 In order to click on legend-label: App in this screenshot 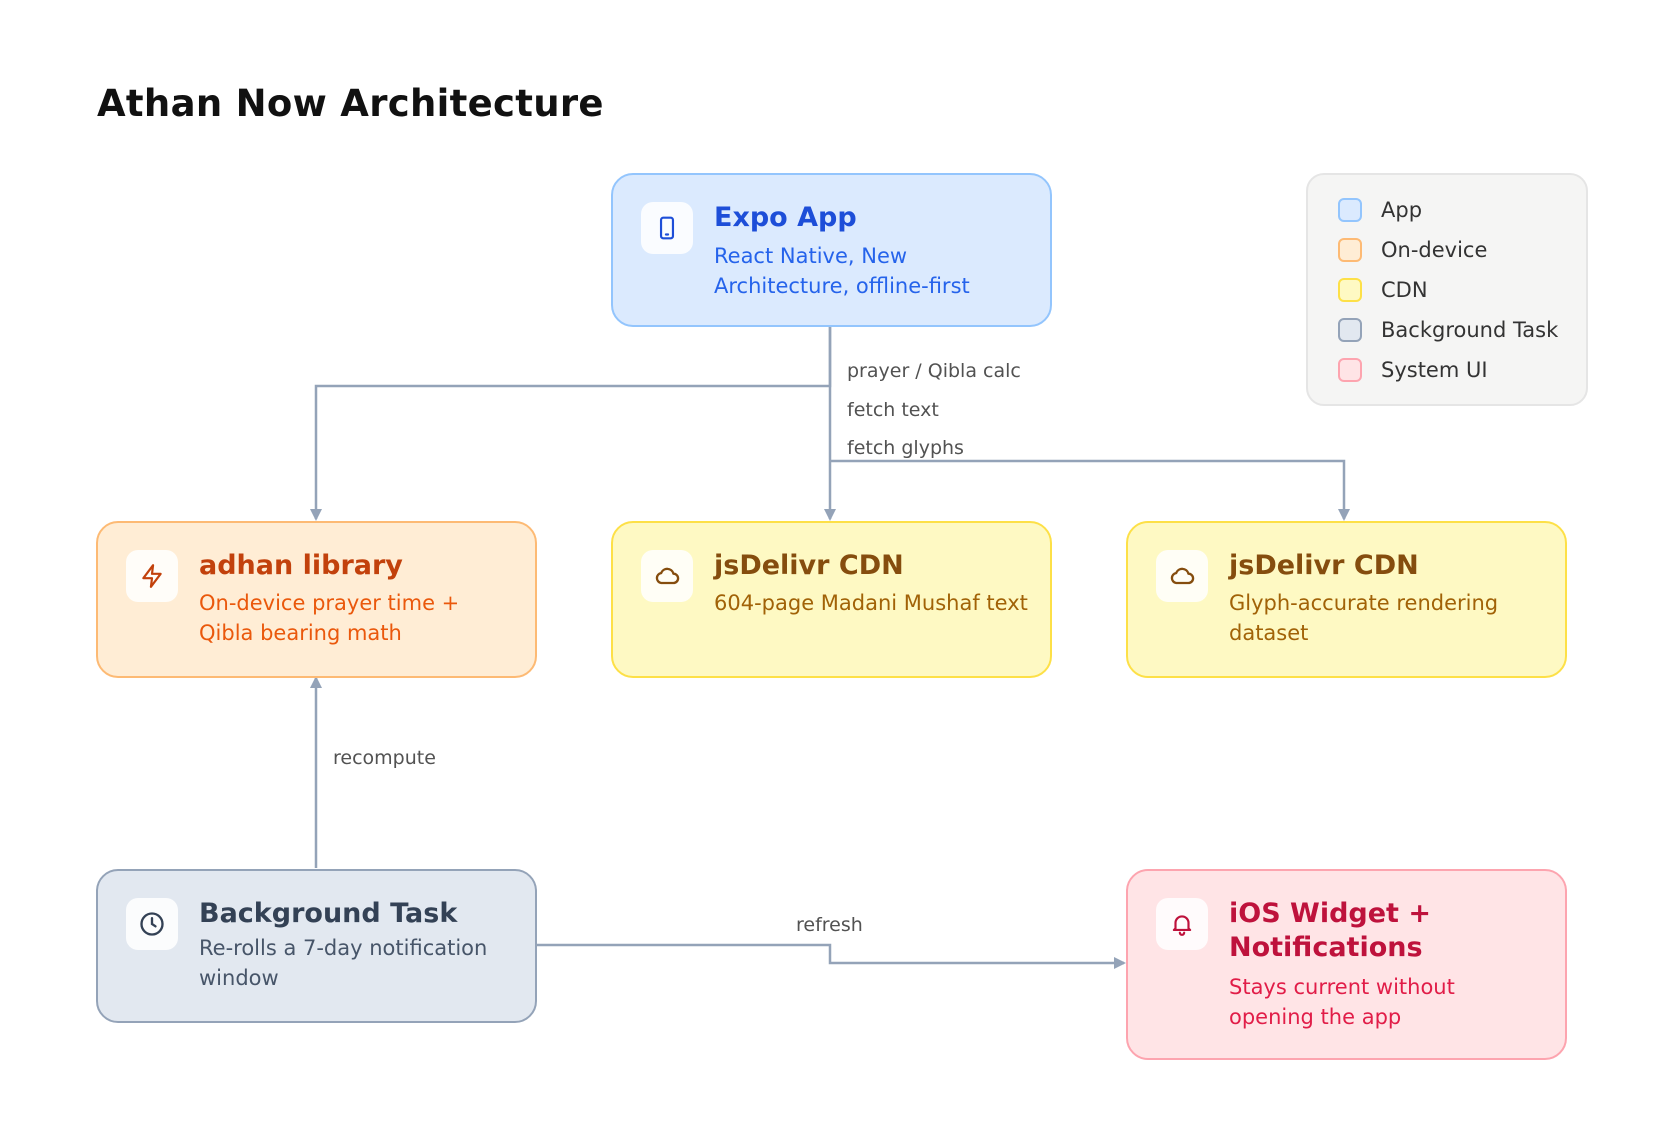, I will do `click(1402, 210)`.